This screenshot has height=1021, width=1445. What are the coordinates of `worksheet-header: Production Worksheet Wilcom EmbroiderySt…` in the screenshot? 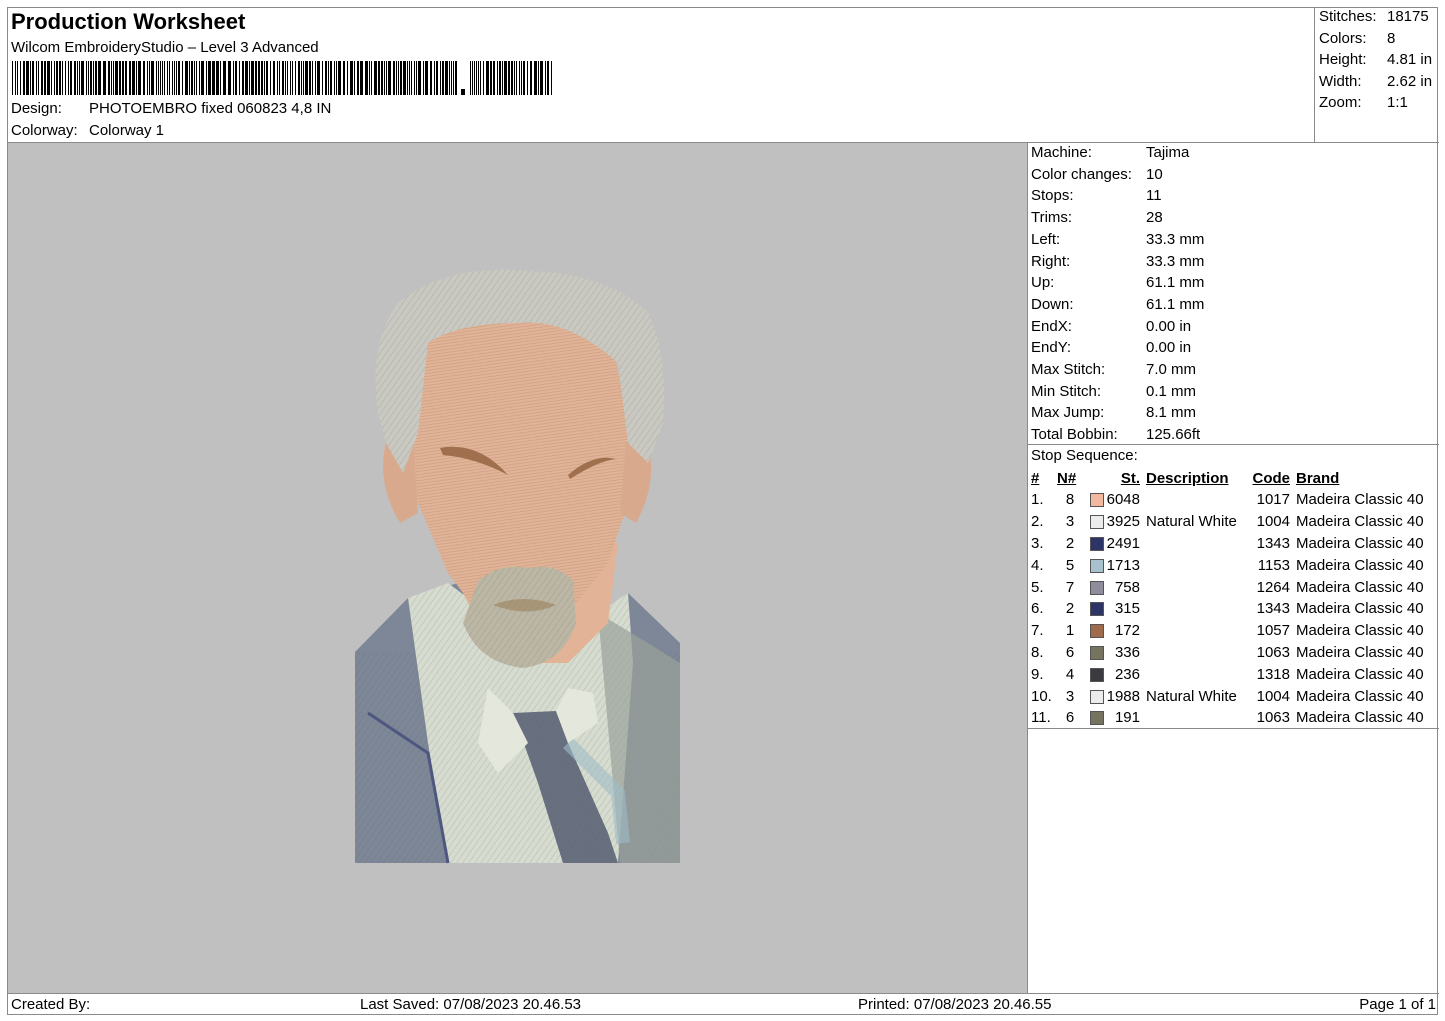 It's located at (661, 75).